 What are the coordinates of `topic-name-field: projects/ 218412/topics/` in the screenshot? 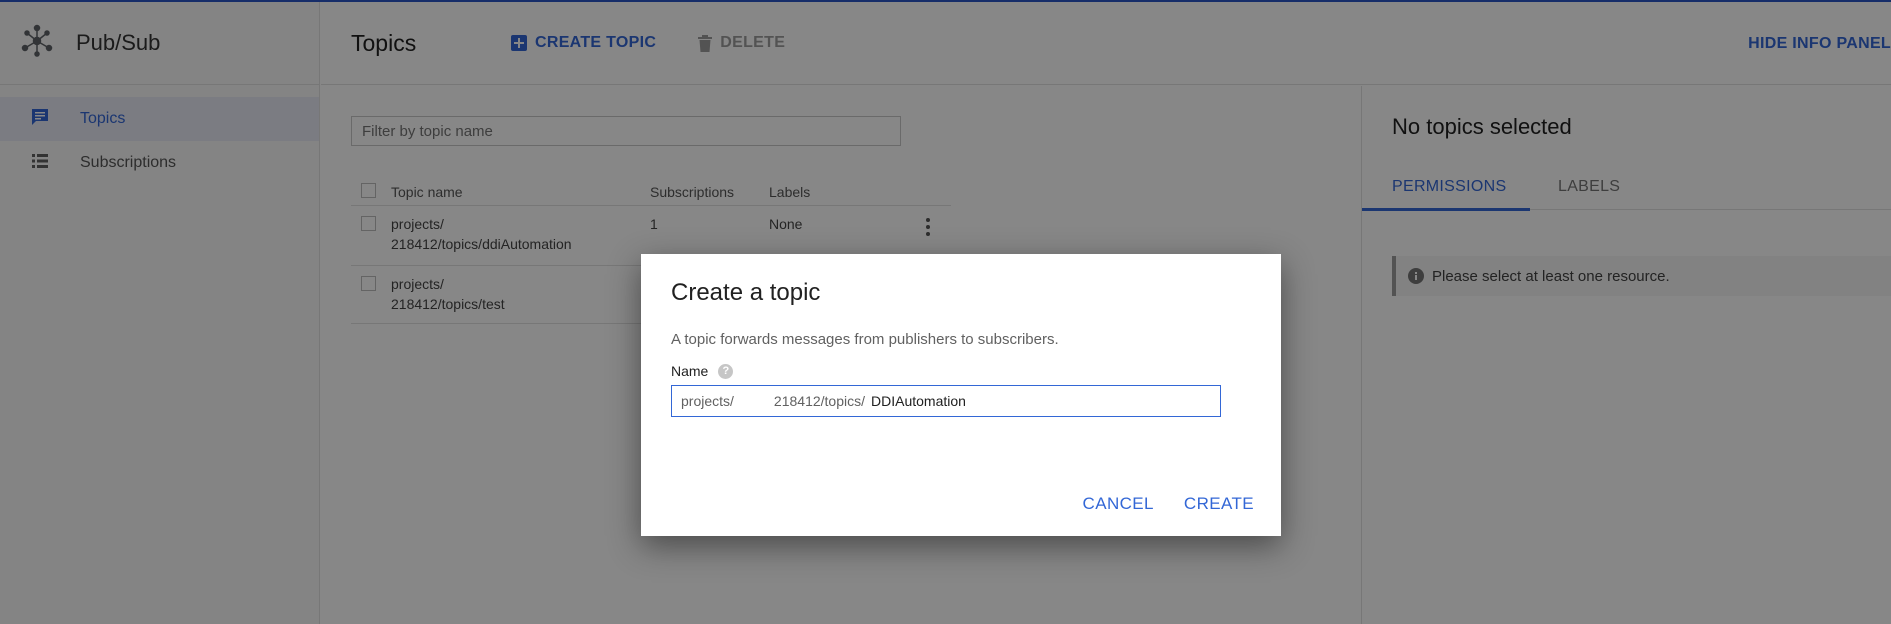 It's located at (946, 401).